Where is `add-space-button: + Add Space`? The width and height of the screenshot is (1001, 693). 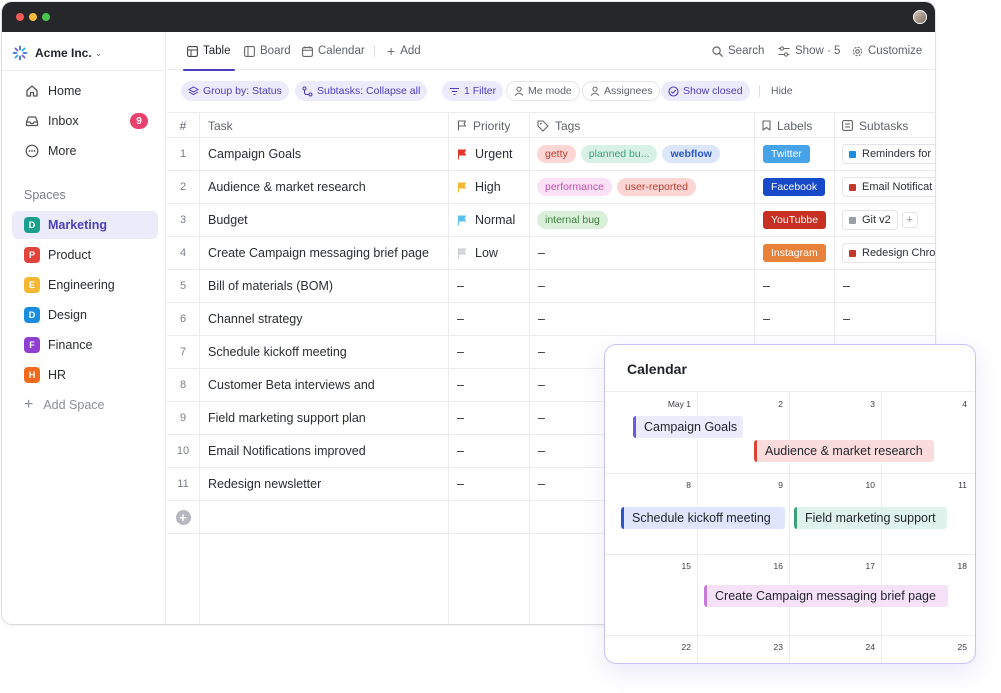
add-space-button: + Add Space is located at coordinates (58, 405).